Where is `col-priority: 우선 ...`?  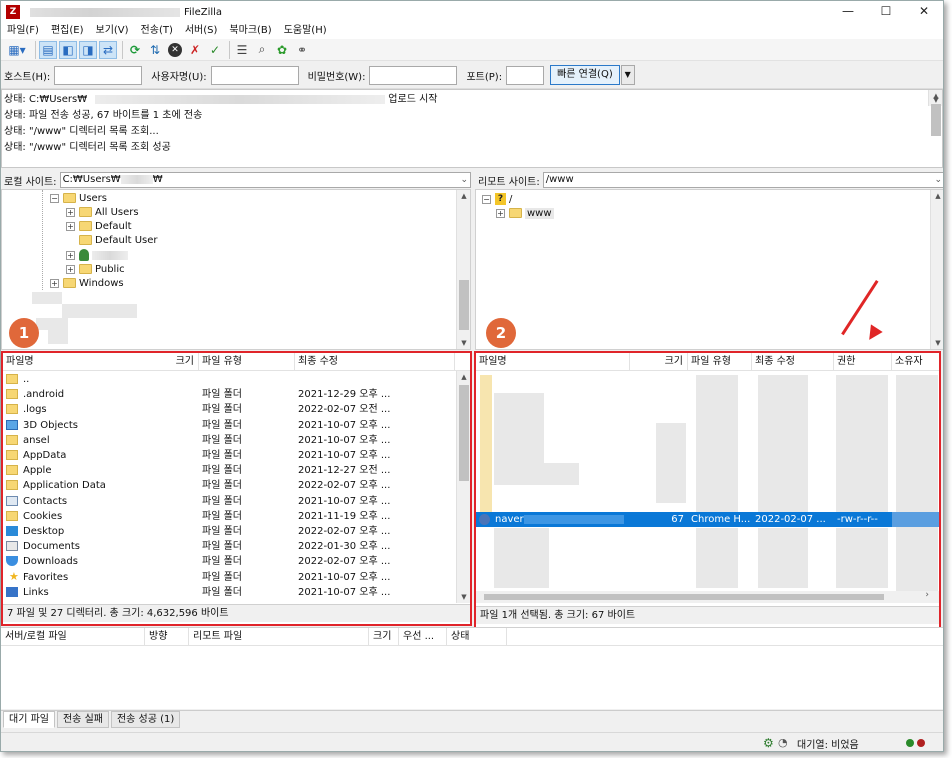 col-priority: 우선 ... is located at coordinates (423, 636).